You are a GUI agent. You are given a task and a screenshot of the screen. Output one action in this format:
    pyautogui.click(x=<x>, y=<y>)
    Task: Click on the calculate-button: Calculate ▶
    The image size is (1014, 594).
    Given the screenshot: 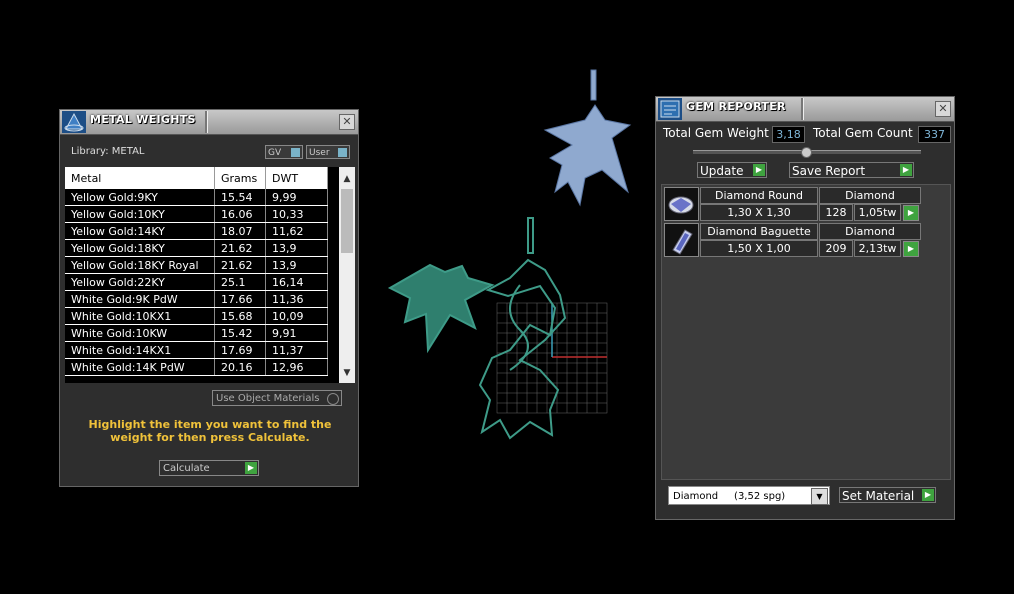 What is the action you would take?
    pyautogui.click(x=209, y=468)
    